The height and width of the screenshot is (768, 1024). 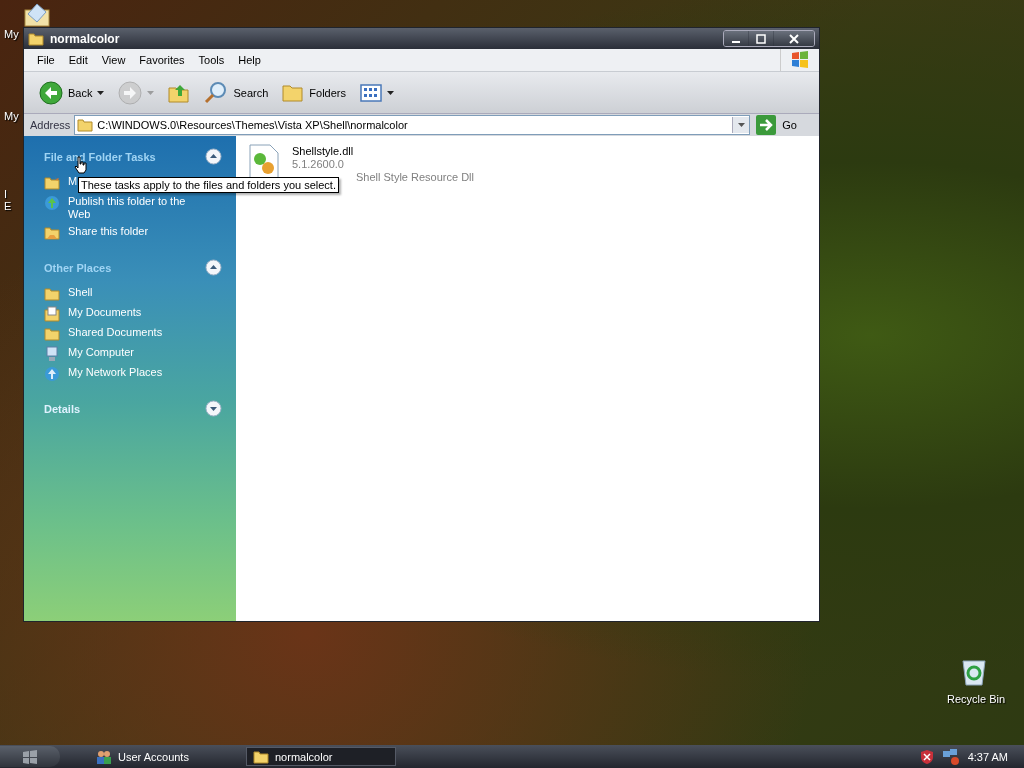 I want to click on desktop-icon-label: Recycle Bin, so click(x=974, y=699).